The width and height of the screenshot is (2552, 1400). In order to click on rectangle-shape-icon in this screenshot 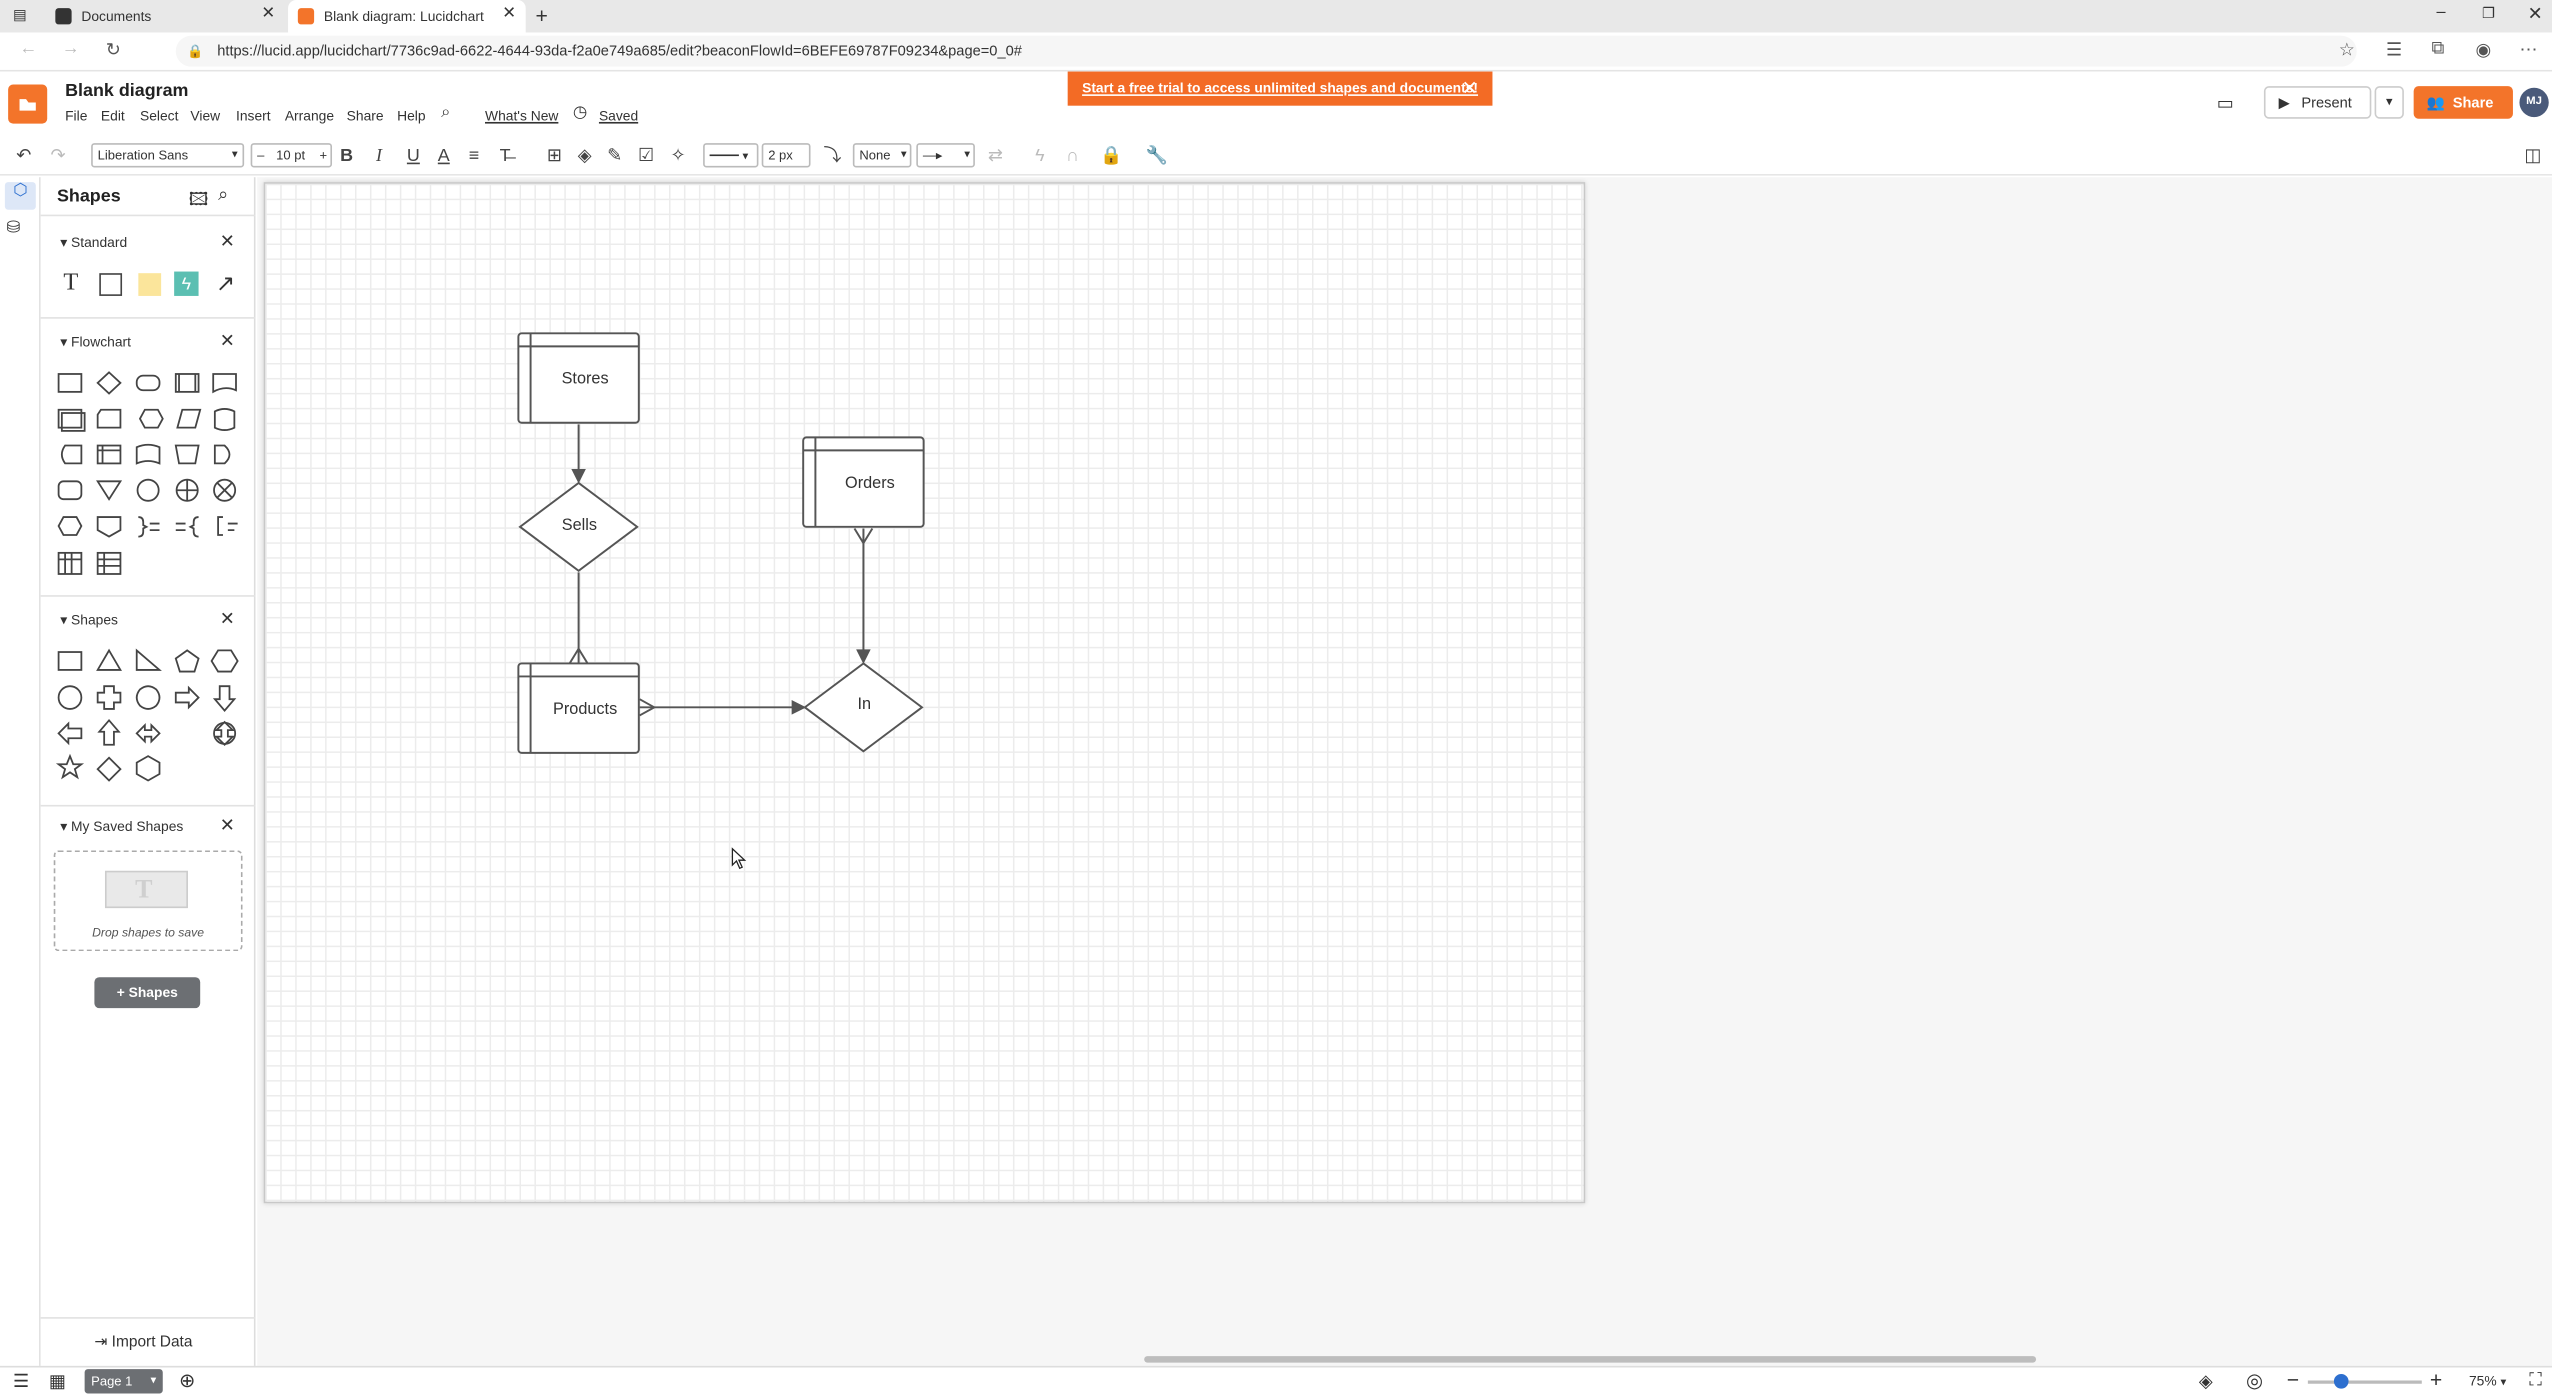, I will do `click(110, 284)`.